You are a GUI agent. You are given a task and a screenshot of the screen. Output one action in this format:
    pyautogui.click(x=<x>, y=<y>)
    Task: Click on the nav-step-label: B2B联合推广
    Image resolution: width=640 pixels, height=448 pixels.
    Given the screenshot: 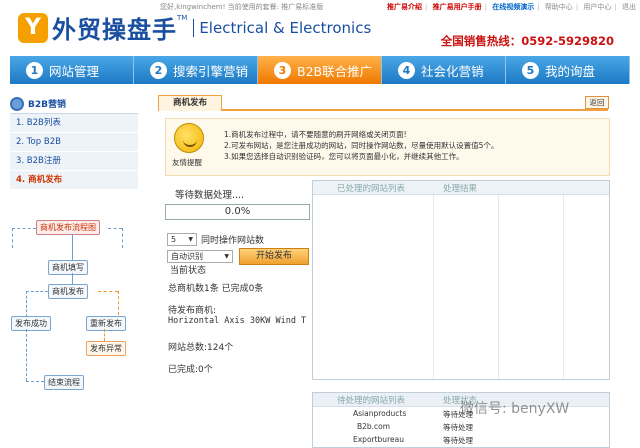 What is the action you would take?
    pyautogui.click(x=335, y=71)
    